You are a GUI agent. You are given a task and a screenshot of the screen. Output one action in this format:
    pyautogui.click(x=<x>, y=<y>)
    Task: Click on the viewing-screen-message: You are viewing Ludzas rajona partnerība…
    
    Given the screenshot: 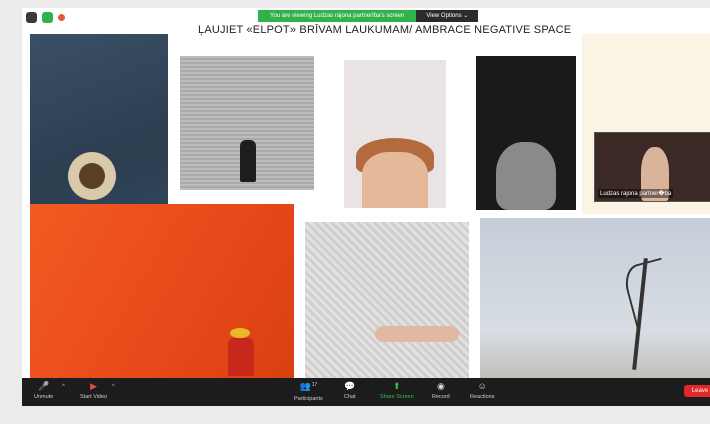 What is the action you would take?
    pyautogui.click(x=337, y=16)
    